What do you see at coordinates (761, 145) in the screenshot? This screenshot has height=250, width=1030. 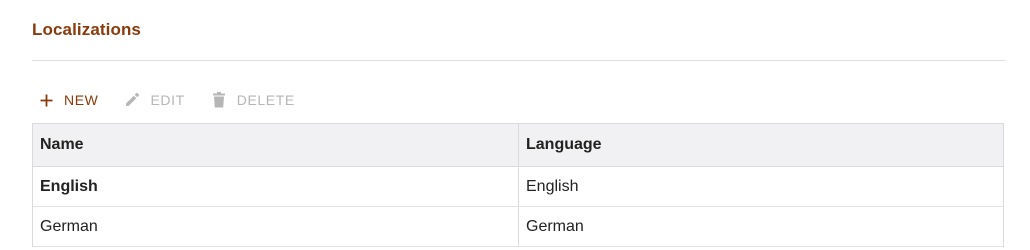 I see `column-header-language: Language` at bounding box center [761, 145].